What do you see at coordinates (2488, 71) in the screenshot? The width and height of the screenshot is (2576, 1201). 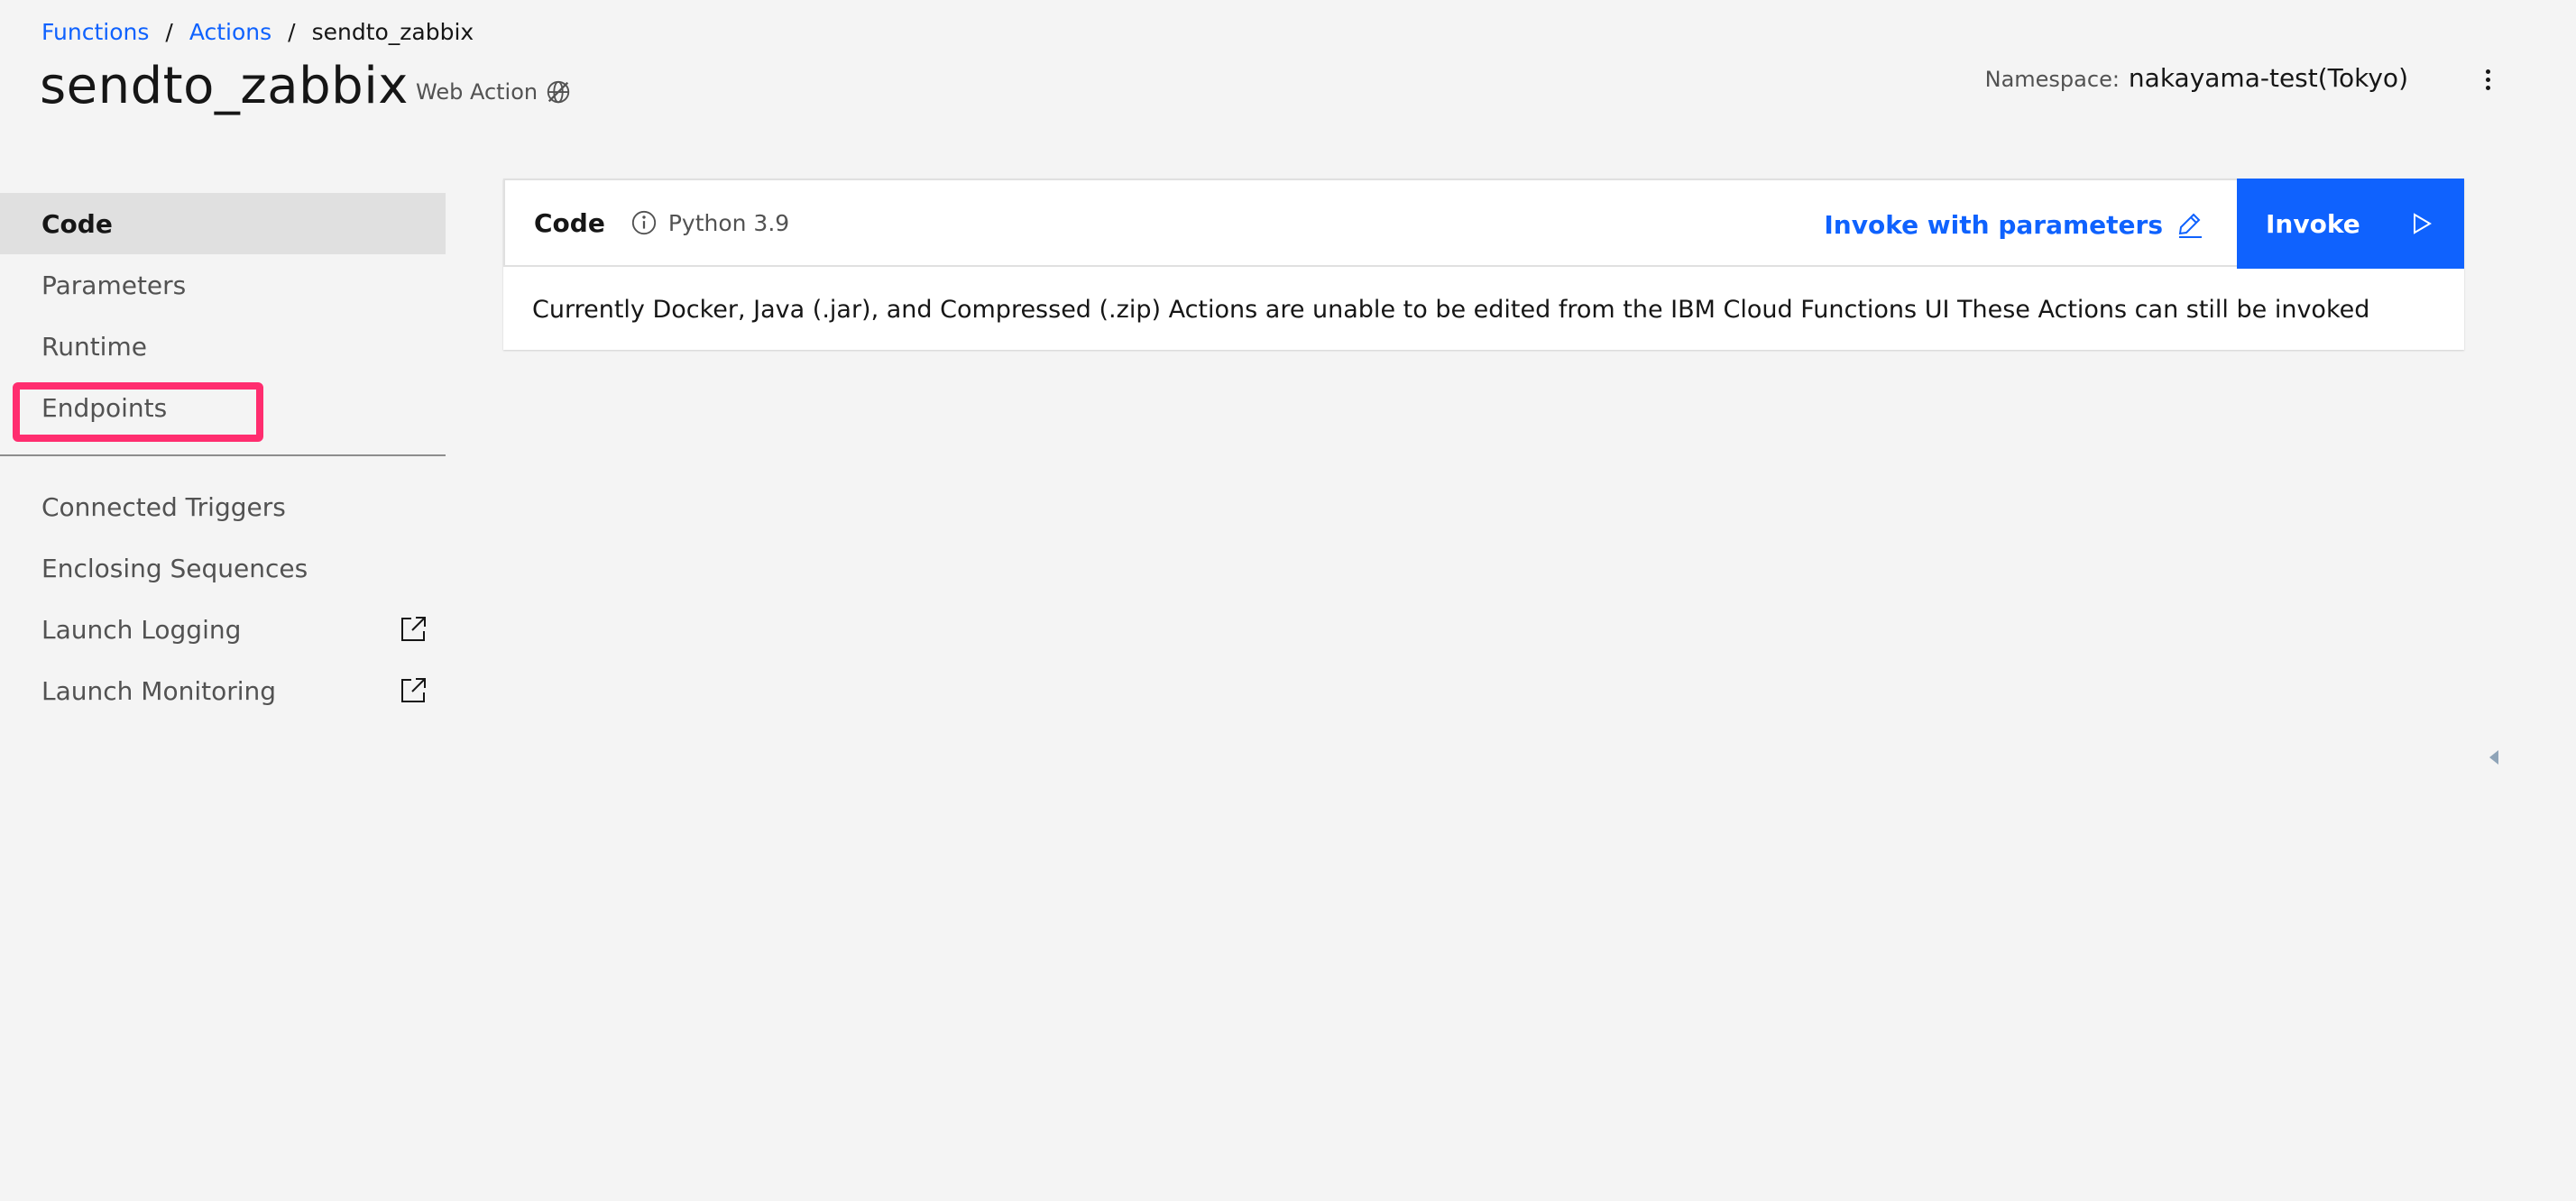 I see `overflow-menu-icon` at bounding box center [2488, 71].